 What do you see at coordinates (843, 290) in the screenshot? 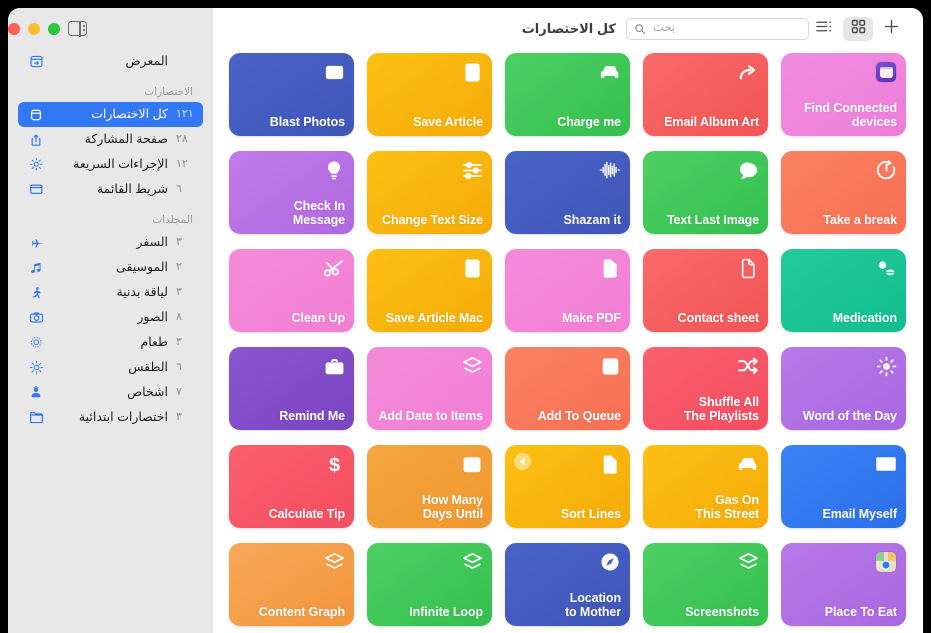
I see `shortcut-tile: Medication` at bounding box center [843, 290].